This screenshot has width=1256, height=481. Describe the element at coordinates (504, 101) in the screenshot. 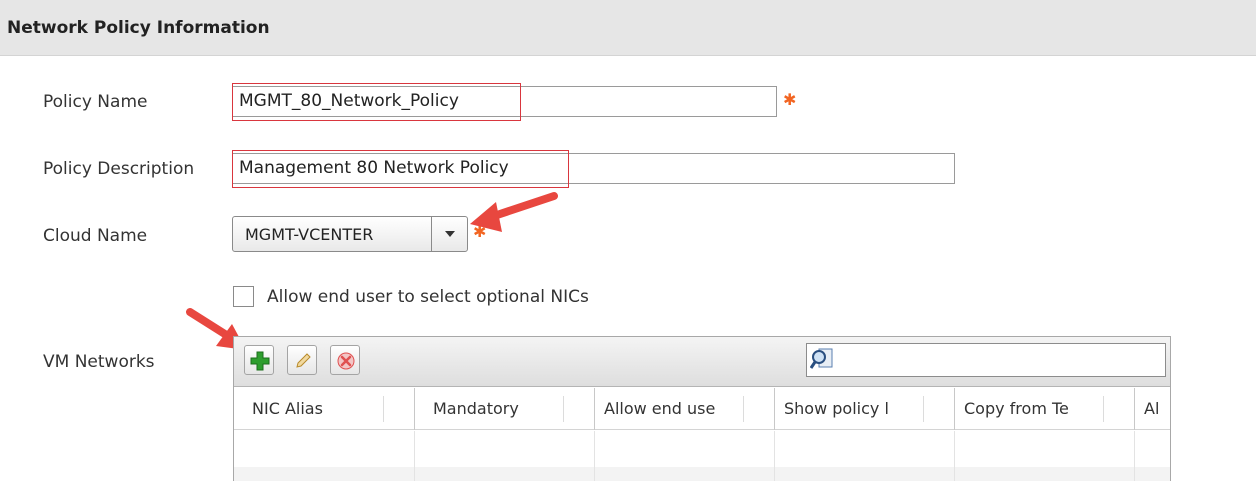

I see `policy-name-field: MGMT_80_Network_Policy` at that location.